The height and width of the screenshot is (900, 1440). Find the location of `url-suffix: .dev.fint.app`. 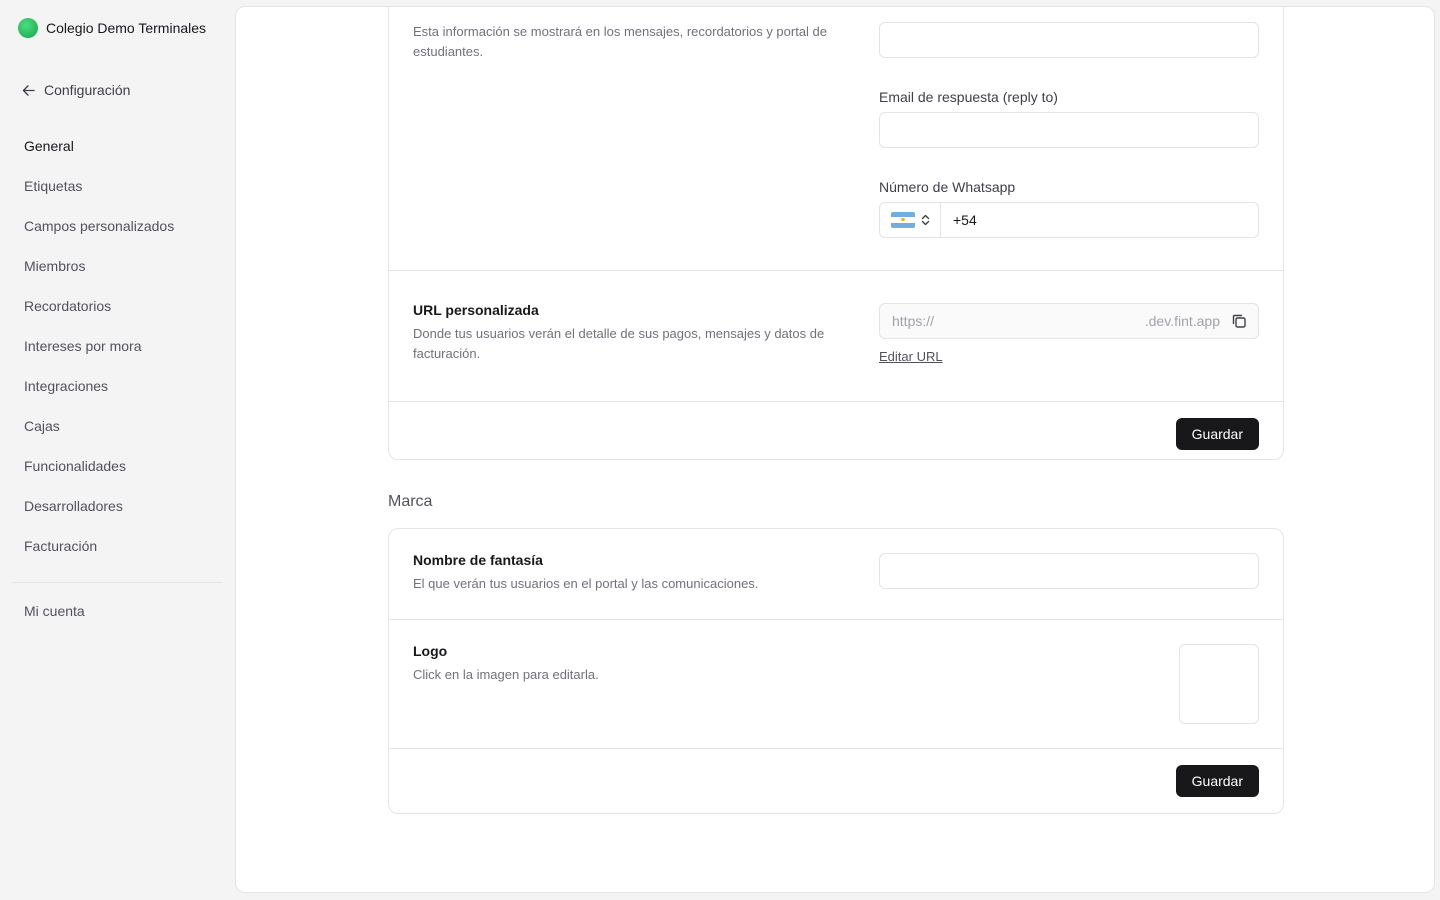

url-suffix: .dev.fint.app is located at coordinates (1182, 321).